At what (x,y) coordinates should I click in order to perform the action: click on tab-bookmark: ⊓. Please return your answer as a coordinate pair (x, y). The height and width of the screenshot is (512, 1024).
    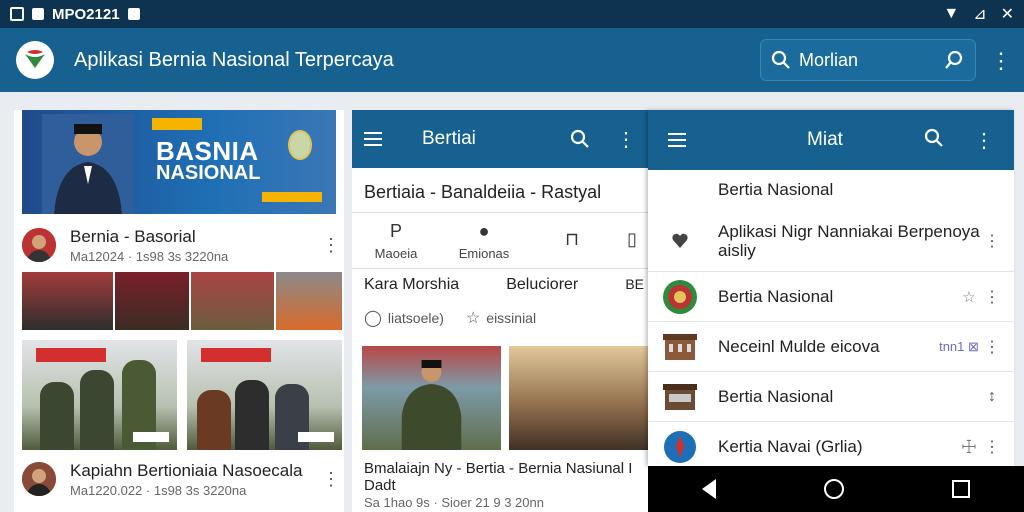
    Looking at the image, I should click on (572, 241).